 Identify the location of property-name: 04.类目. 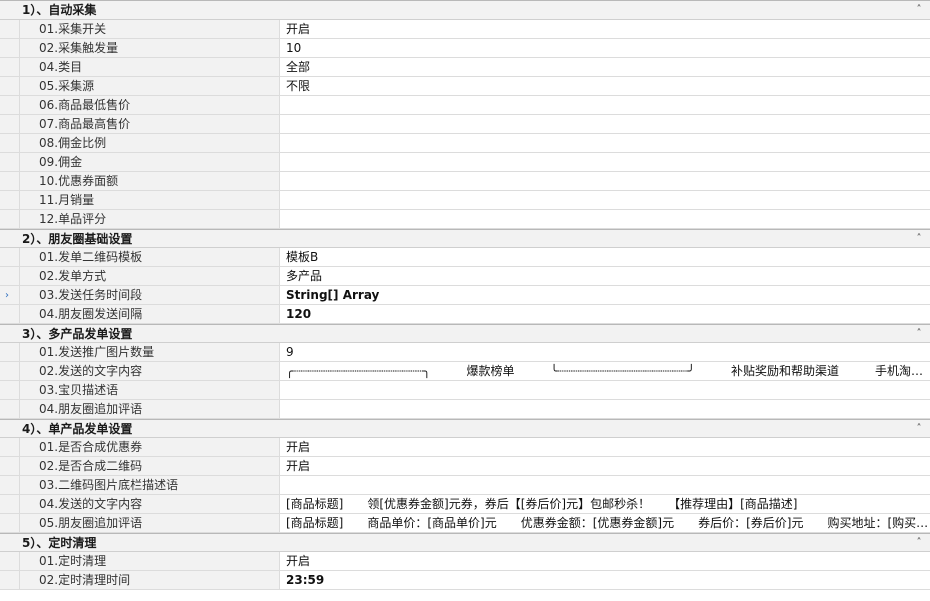
(149, 67).